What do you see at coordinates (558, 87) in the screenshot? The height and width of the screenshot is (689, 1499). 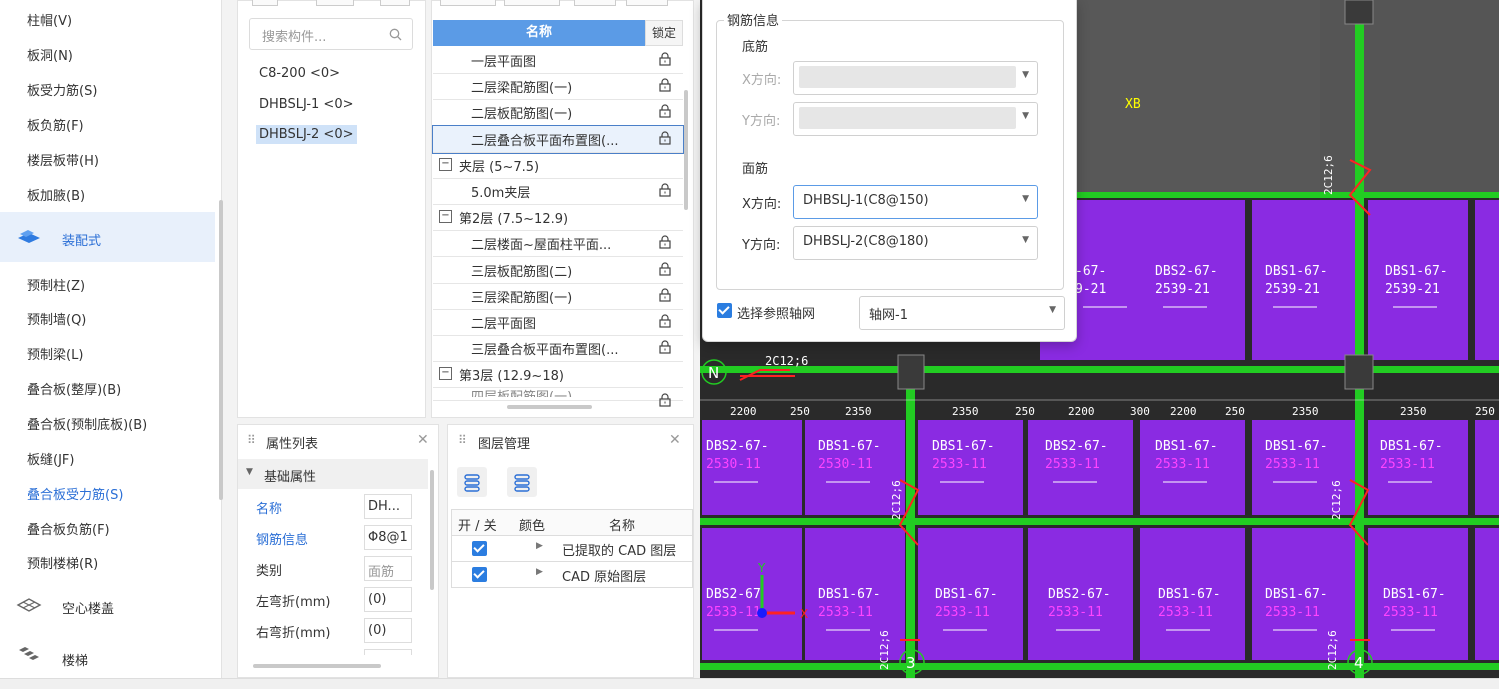 I see `drawing-row: 二层梁配筋图(一)` at bounding box center [558, 87].